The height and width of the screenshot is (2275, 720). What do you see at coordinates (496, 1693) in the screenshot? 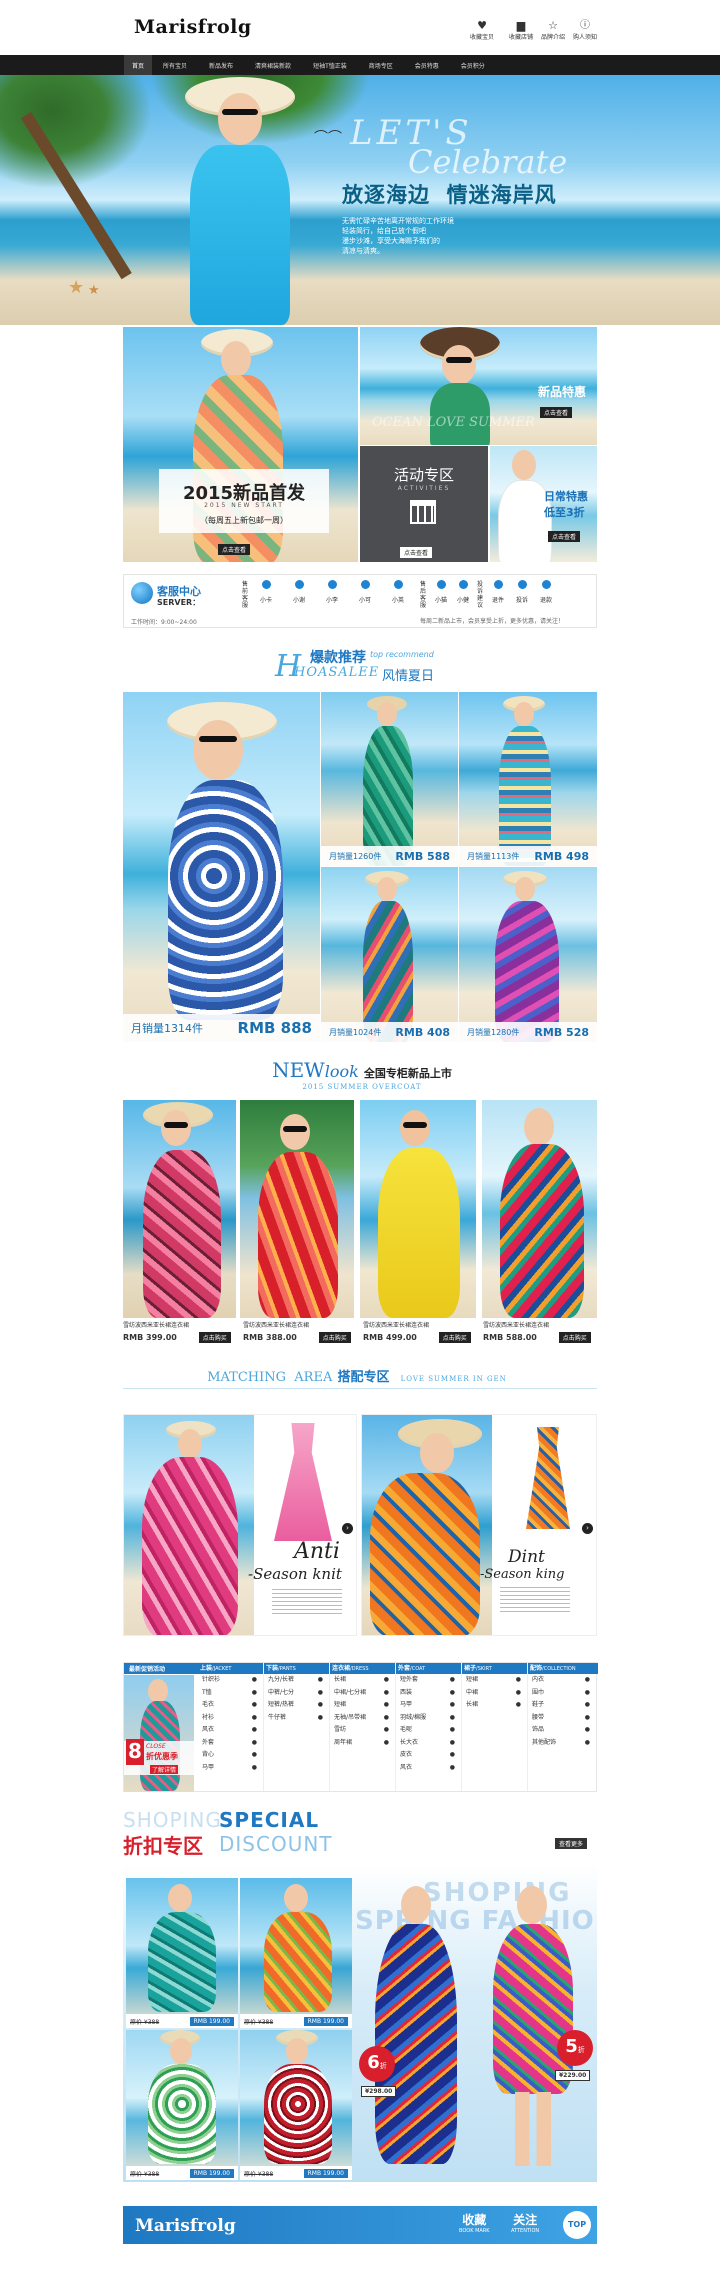
I see `category-link: 中裙 ●` at bounding box center [496, 1693].